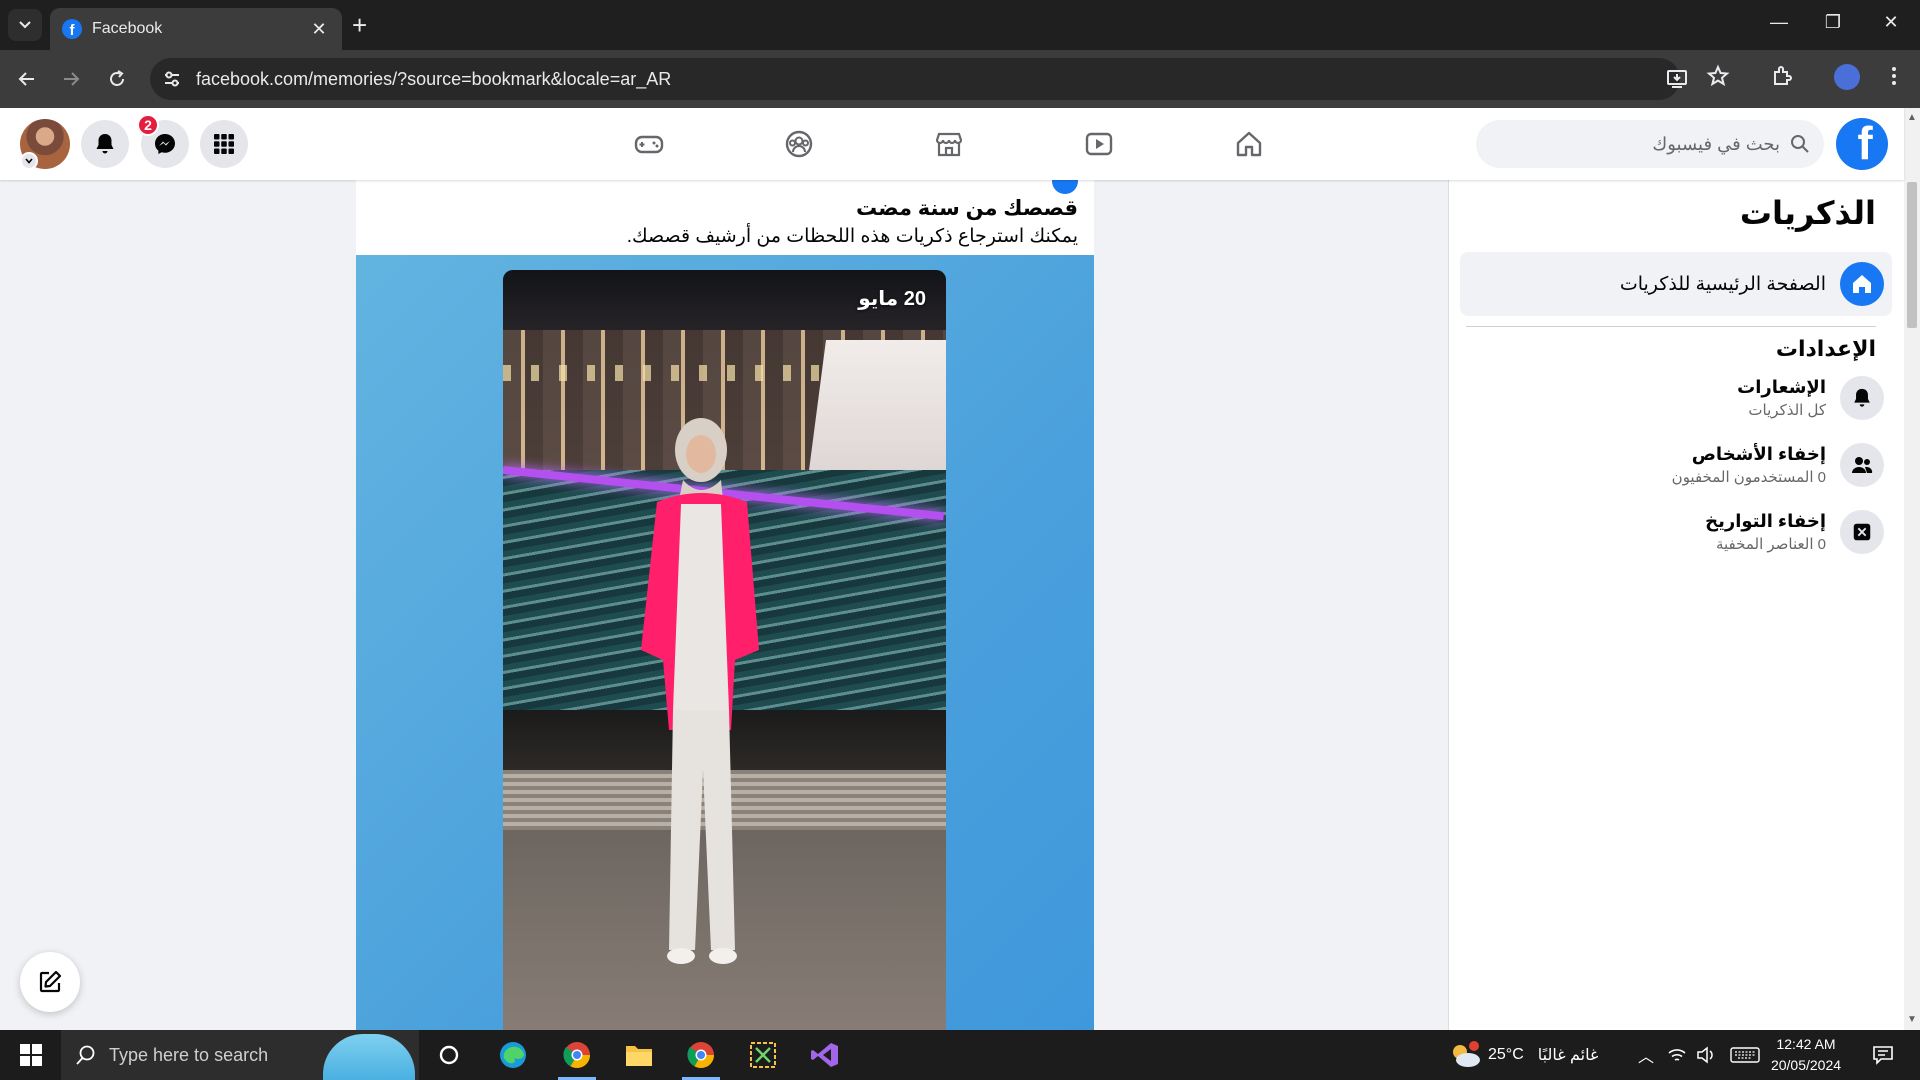 This screenshot has height=1080, width=1920. What do you see at coordinates (1862, 465) in the screenshot?
I see `people-icon` at bounding box center [1862, 465].